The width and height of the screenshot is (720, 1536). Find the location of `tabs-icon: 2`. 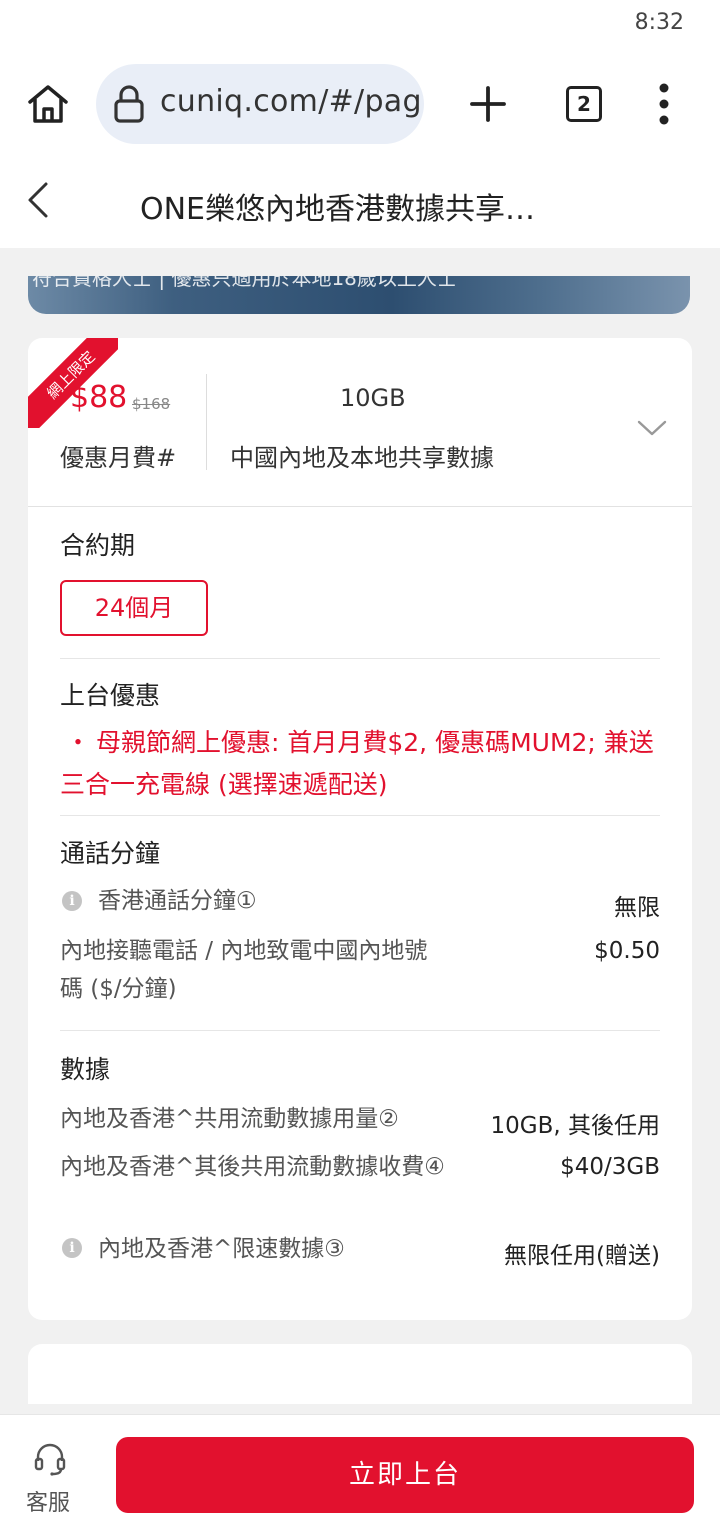

tabs-icon: 2 is located at coordinates (584, 104).